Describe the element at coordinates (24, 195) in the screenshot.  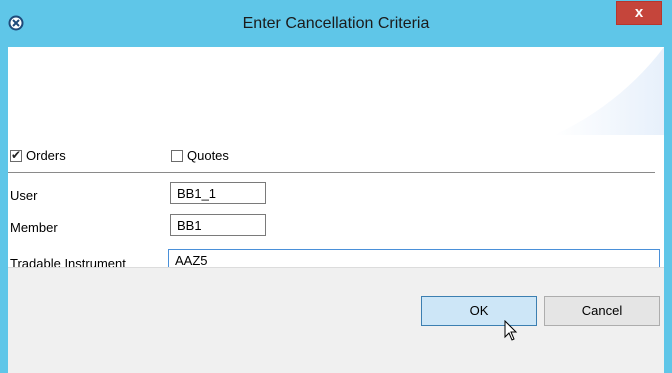
I see `user-label: User` at that location.